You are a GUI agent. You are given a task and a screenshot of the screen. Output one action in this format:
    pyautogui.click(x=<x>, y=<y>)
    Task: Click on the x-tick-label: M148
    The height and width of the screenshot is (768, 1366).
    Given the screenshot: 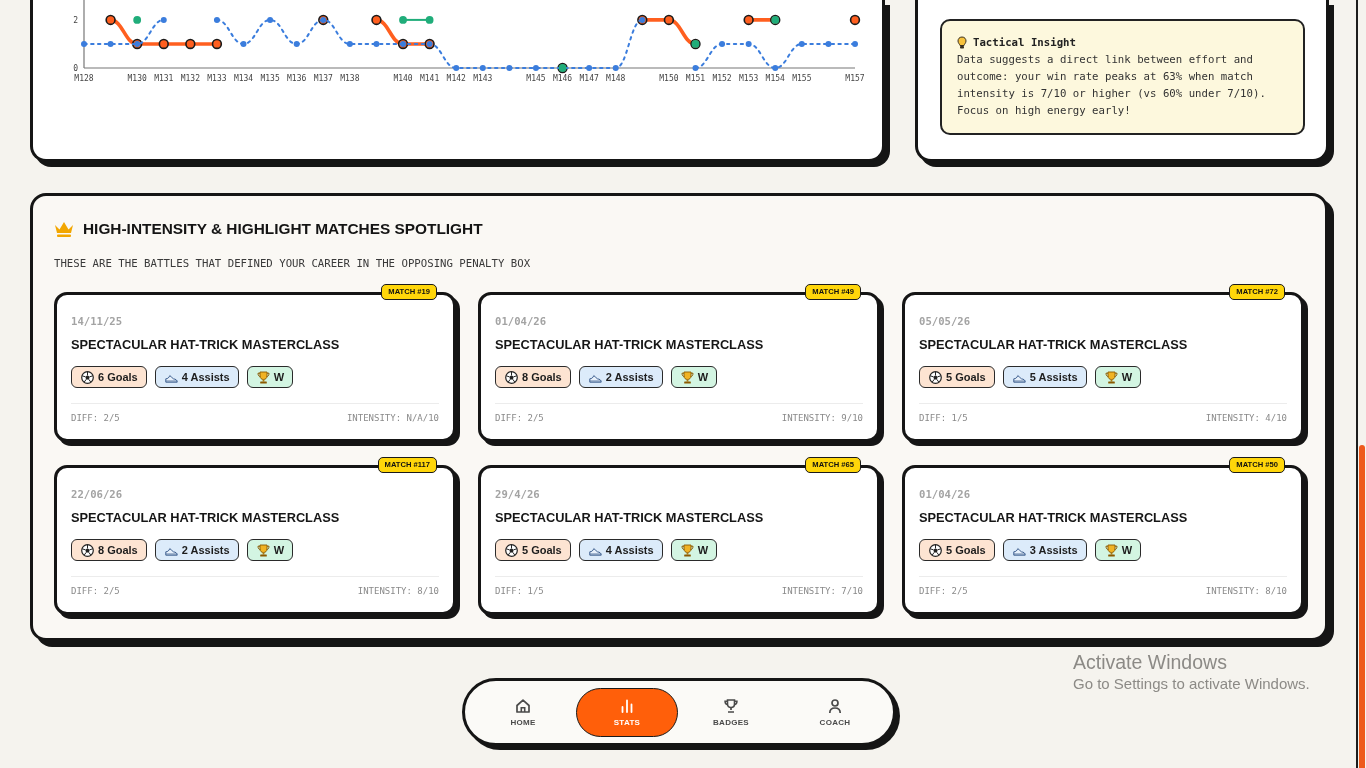 What is the action you would take?
    pyautogui.click(x=616, y=78)
    